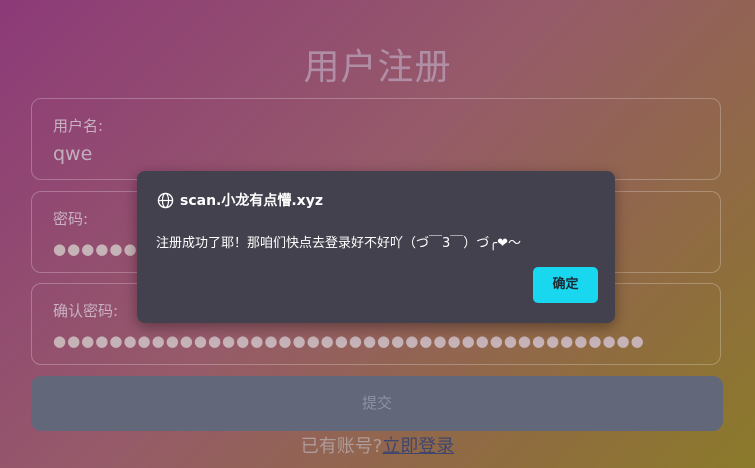  I want to click on globe-icon, so click(165, 200).